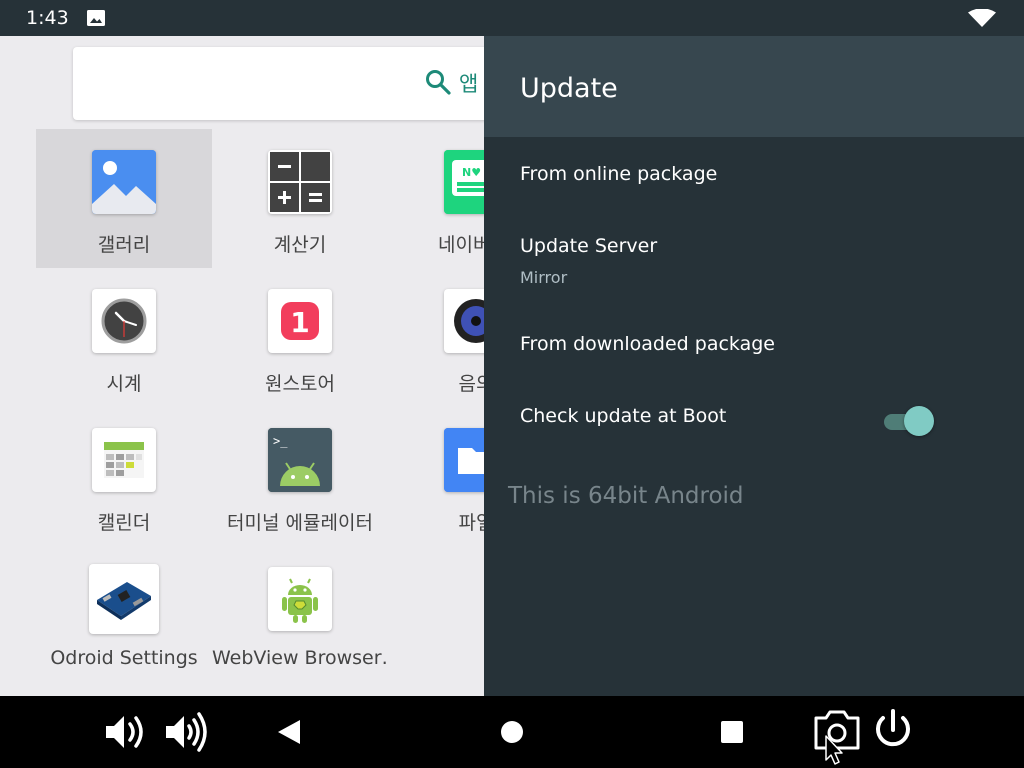 Image resolution: width=1024 pixels, height=768 pixels. Describe the element at coordinates (623, 416) in the screenshot. I see `pref-title: Check update at Boot` at that location.